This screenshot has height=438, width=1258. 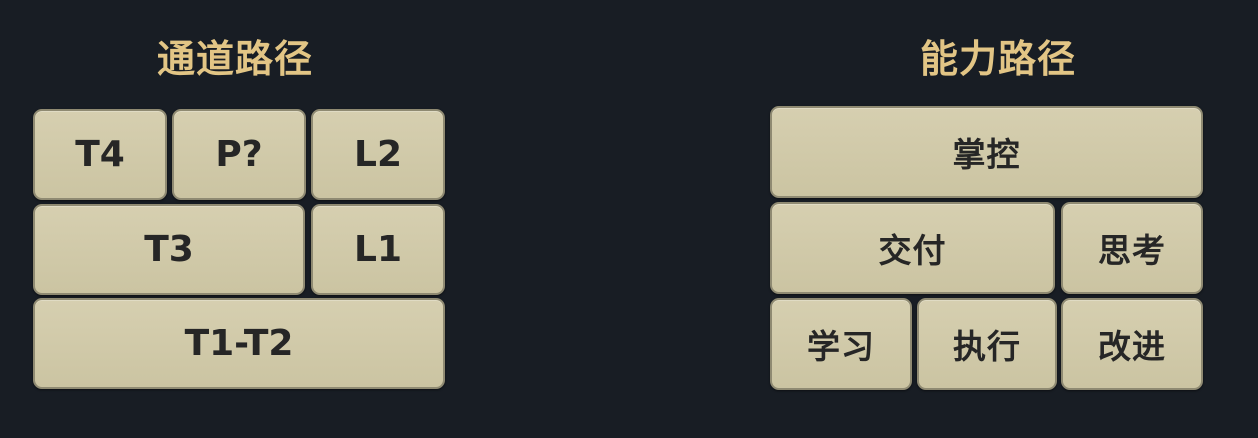 I want to click on block-control: 掌控, so click(x=986, y=152).